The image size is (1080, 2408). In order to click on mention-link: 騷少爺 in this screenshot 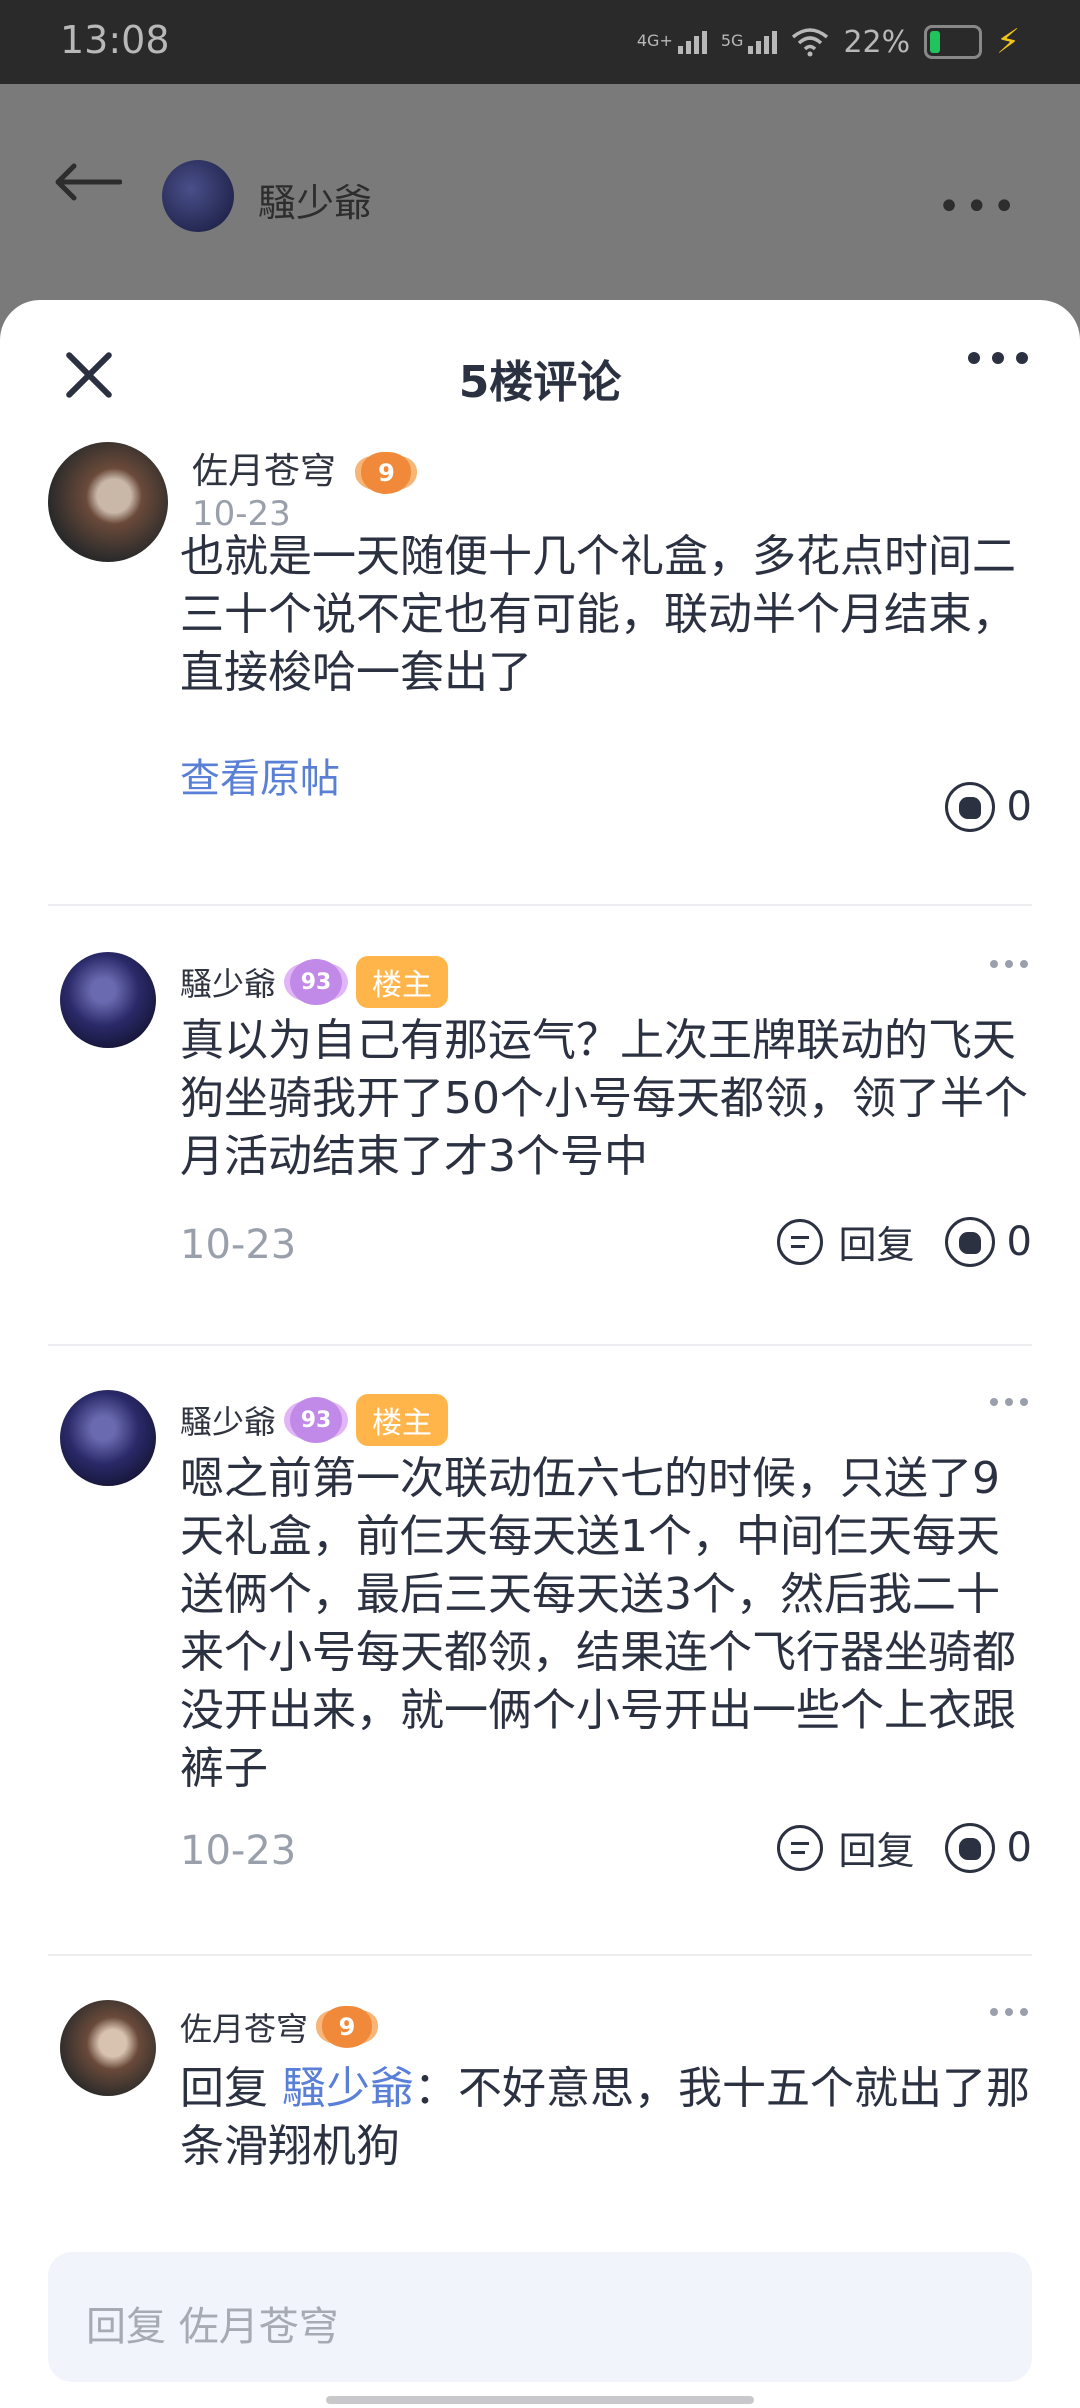, I will do `click(348, 2088)`.